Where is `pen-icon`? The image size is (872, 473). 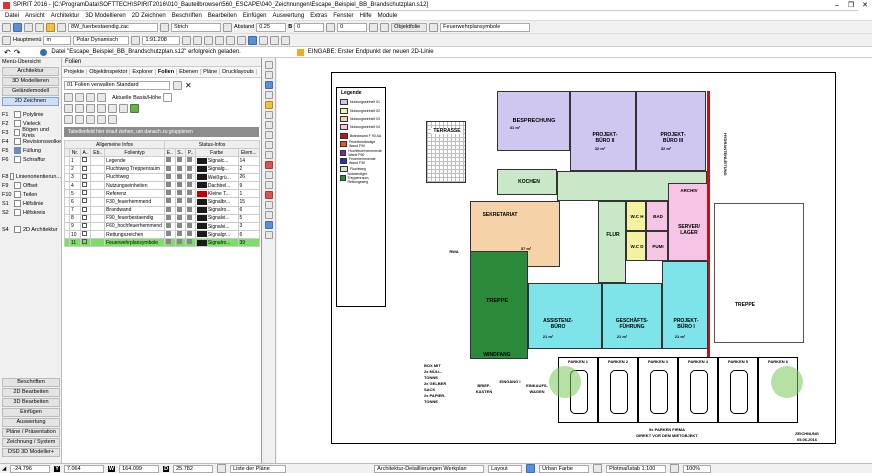
pen-icon is located at coordinates (61, 27).